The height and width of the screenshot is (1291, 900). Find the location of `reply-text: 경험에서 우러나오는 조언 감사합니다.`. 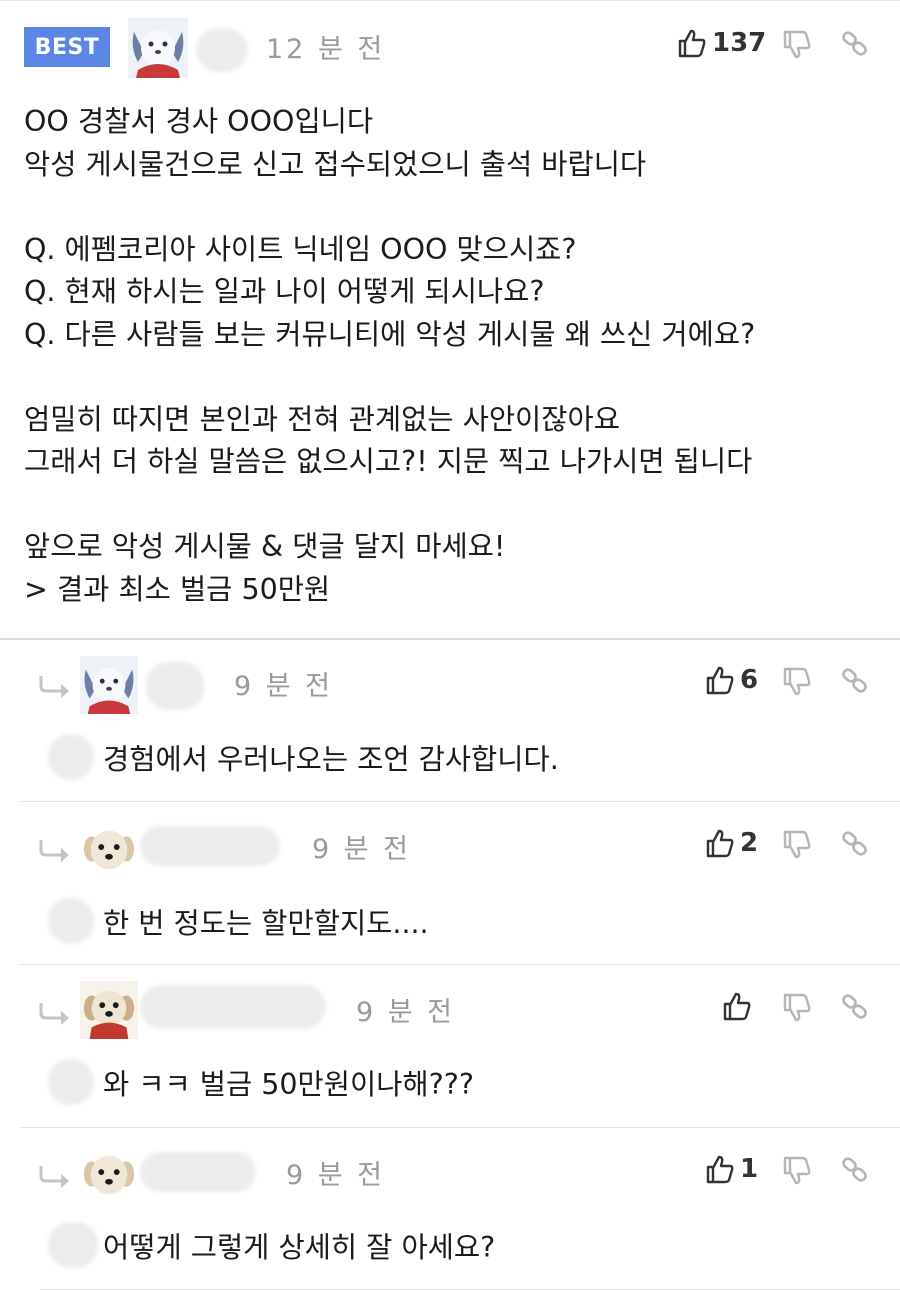

reply-text: 경험에서 우러나오는 조언 감사합니다. is located at coordinates (331, 759).